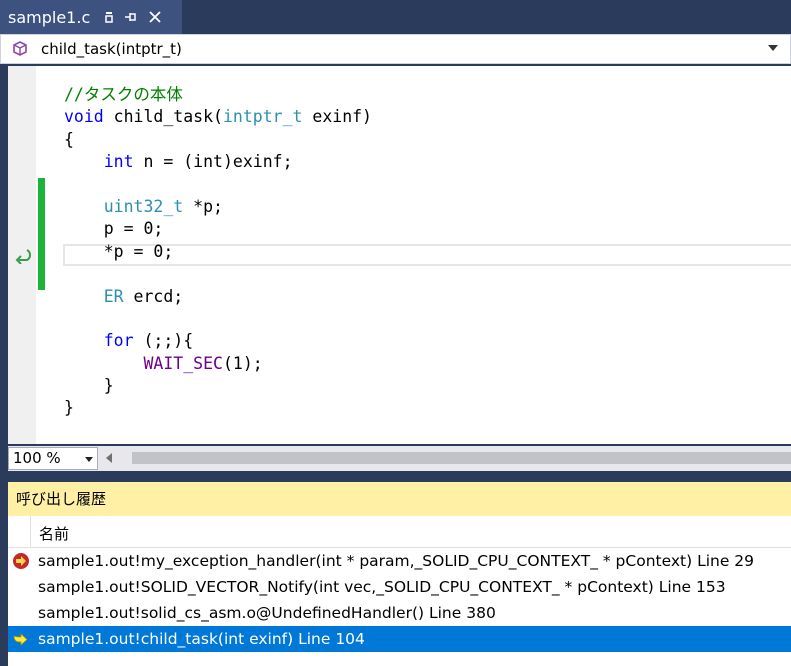 The height and width of the screenshot is (666, 791). I want to click on code-line: p = 0;, so click(218, 229).